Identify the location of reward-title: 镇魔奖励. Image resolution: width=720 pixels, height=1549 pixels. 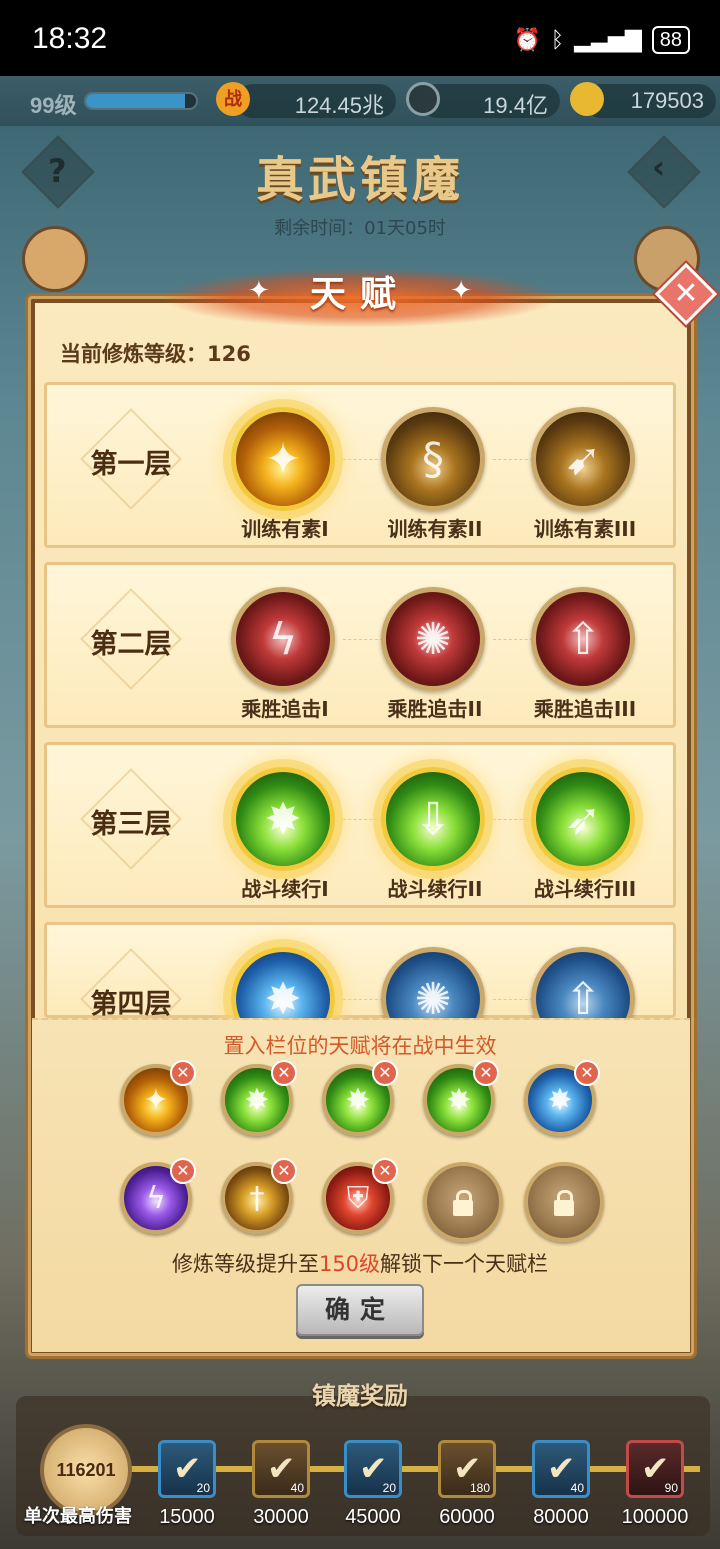
(360, 1396).